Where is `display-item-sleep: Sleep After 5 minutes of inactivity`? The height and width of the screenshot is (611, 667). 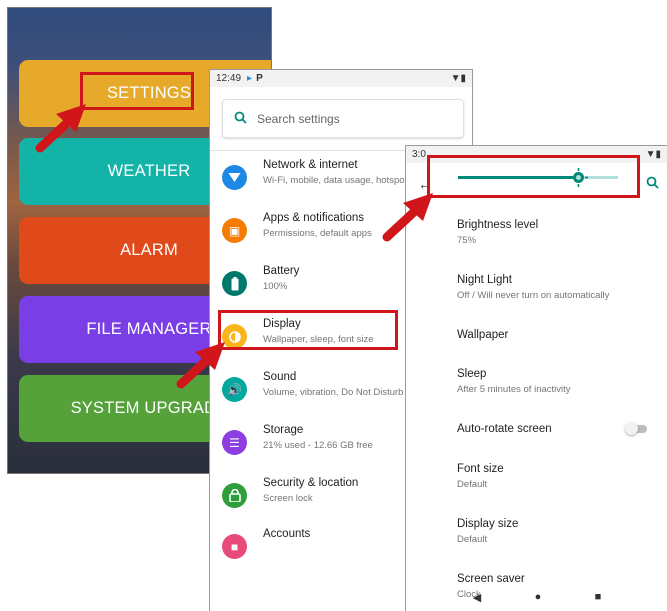
display-item-sleep: Sleep After 5 minutes of inactivity is located at coordinates (557, 381).